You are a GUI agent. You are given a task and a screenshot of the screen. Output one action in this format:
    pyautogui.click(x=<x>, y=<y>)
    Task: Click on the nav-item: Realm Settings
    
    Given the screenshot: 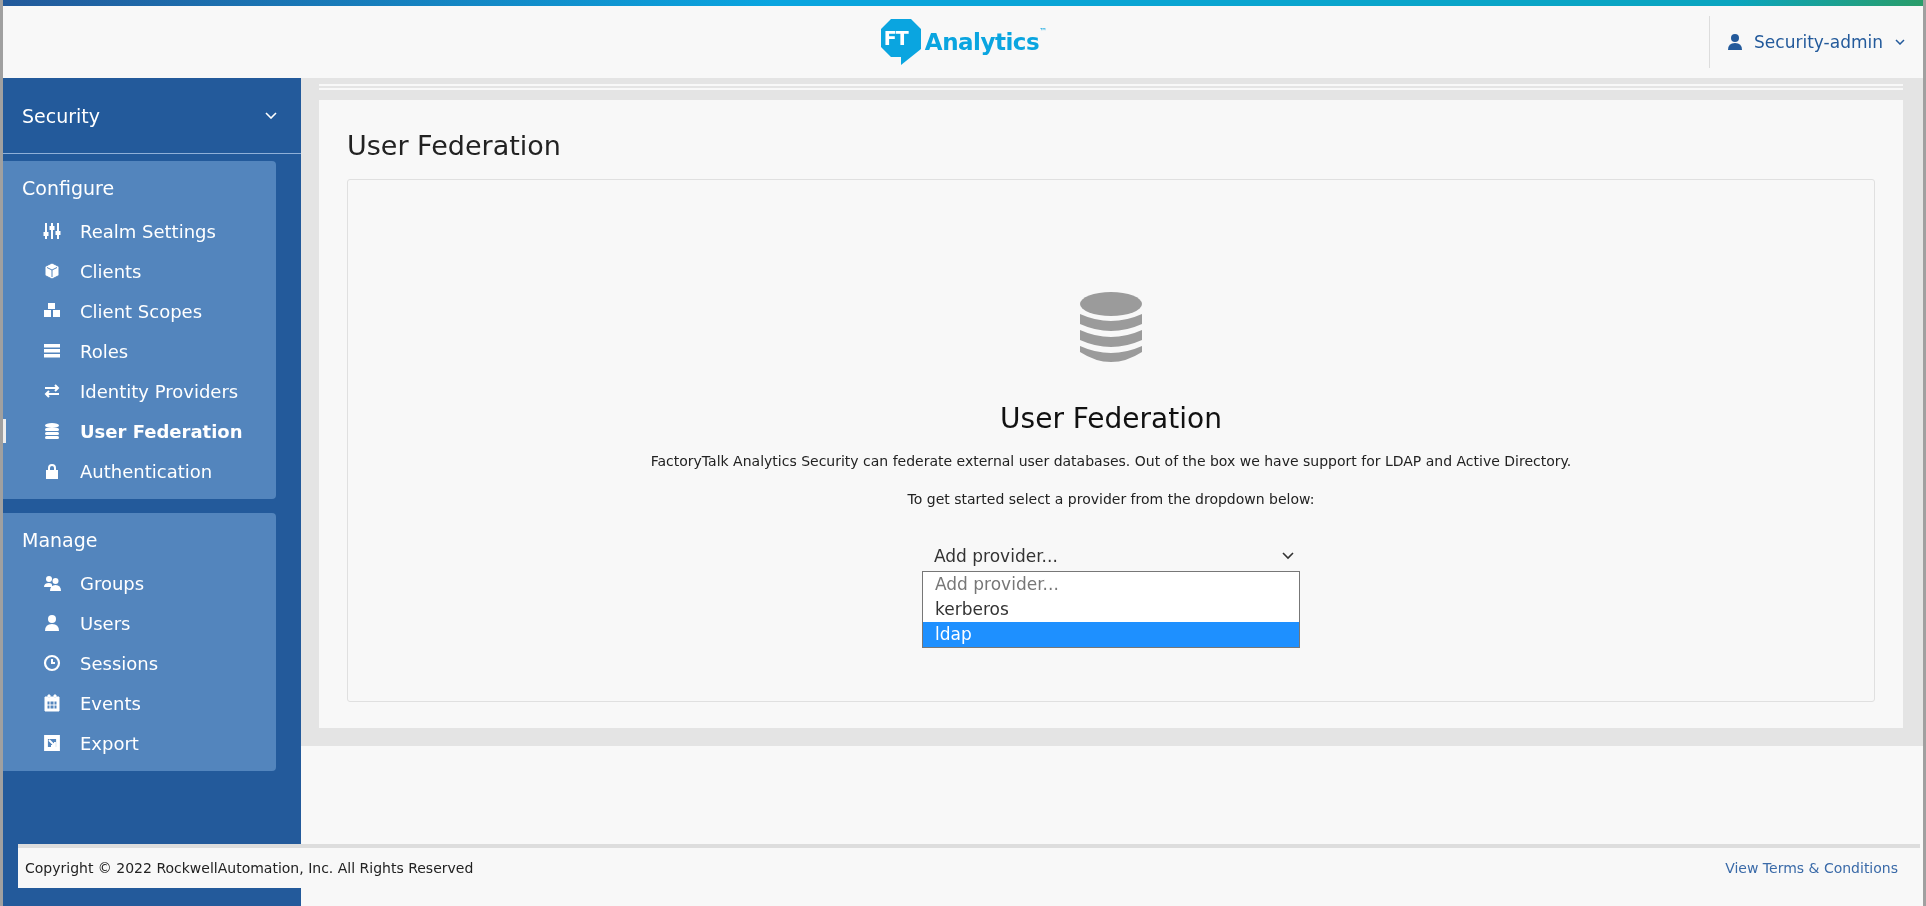 What is the action you would take?
    pyautogui.click(x=139, y=231)
    